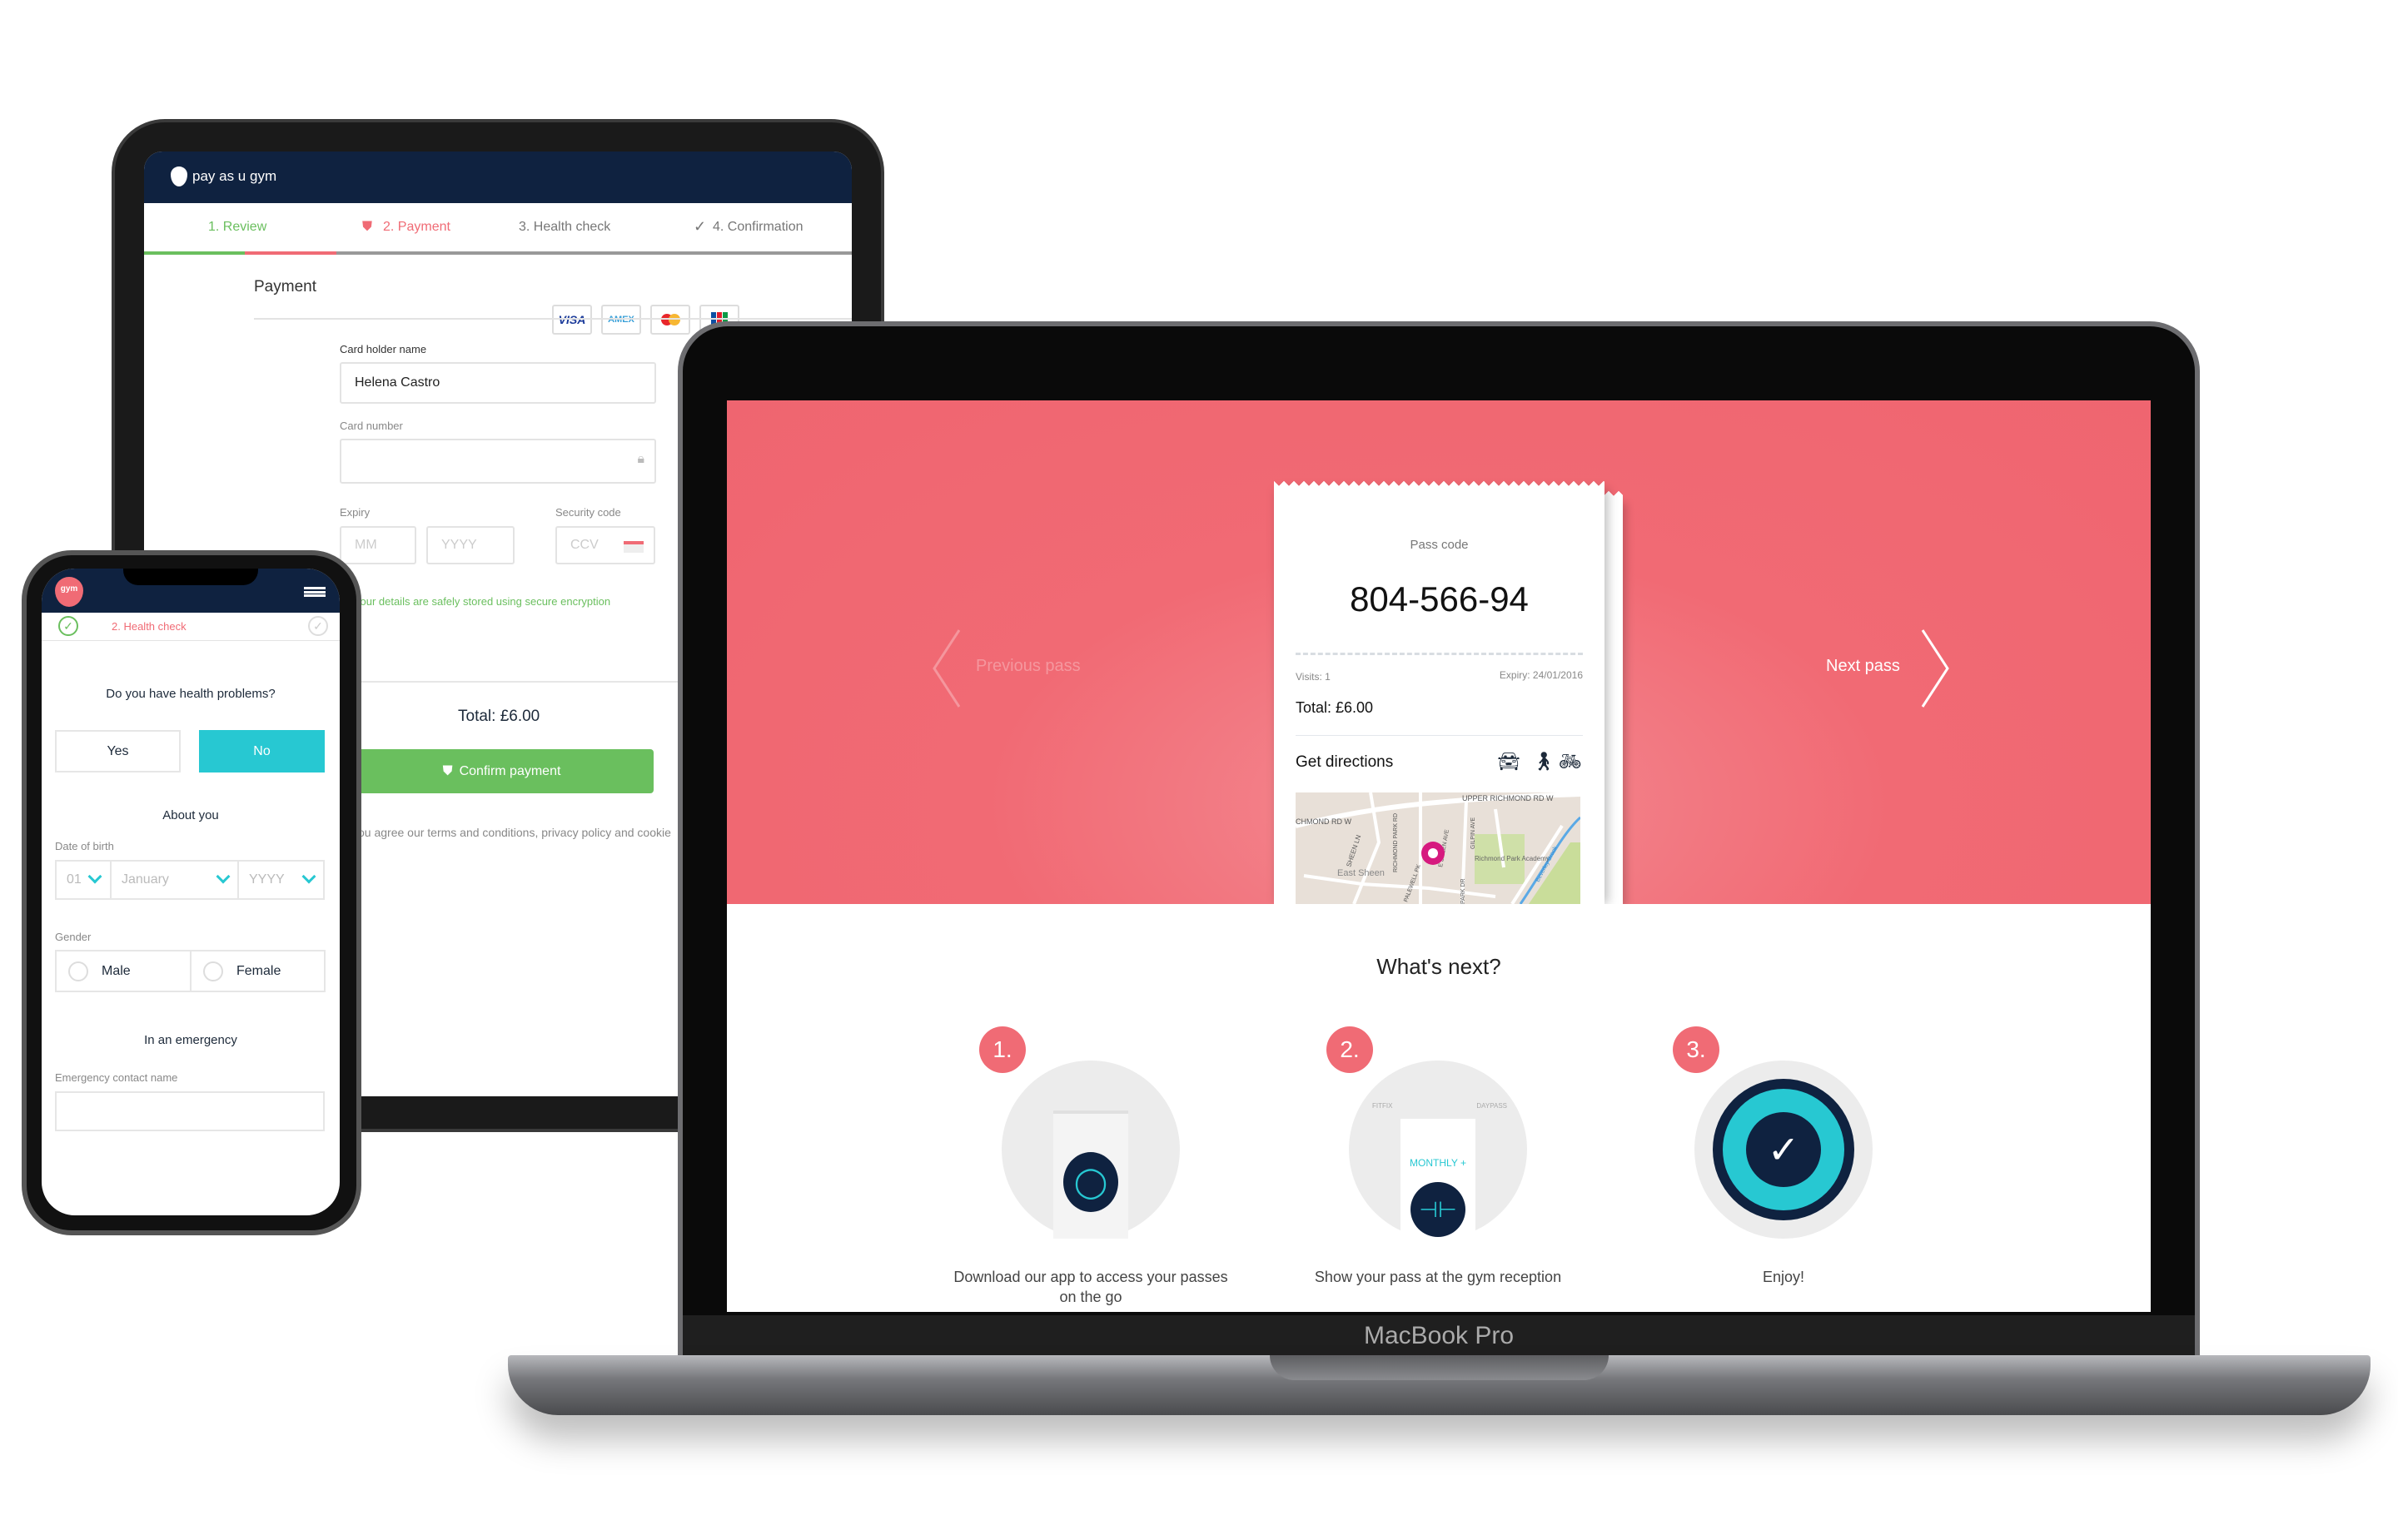 This screenshot has height=1540, width=2398. What do you see at coordinates (149, 626) in the screenshot?
I see `step-health-check: 2. Health check` at bounding box center [149, 626].